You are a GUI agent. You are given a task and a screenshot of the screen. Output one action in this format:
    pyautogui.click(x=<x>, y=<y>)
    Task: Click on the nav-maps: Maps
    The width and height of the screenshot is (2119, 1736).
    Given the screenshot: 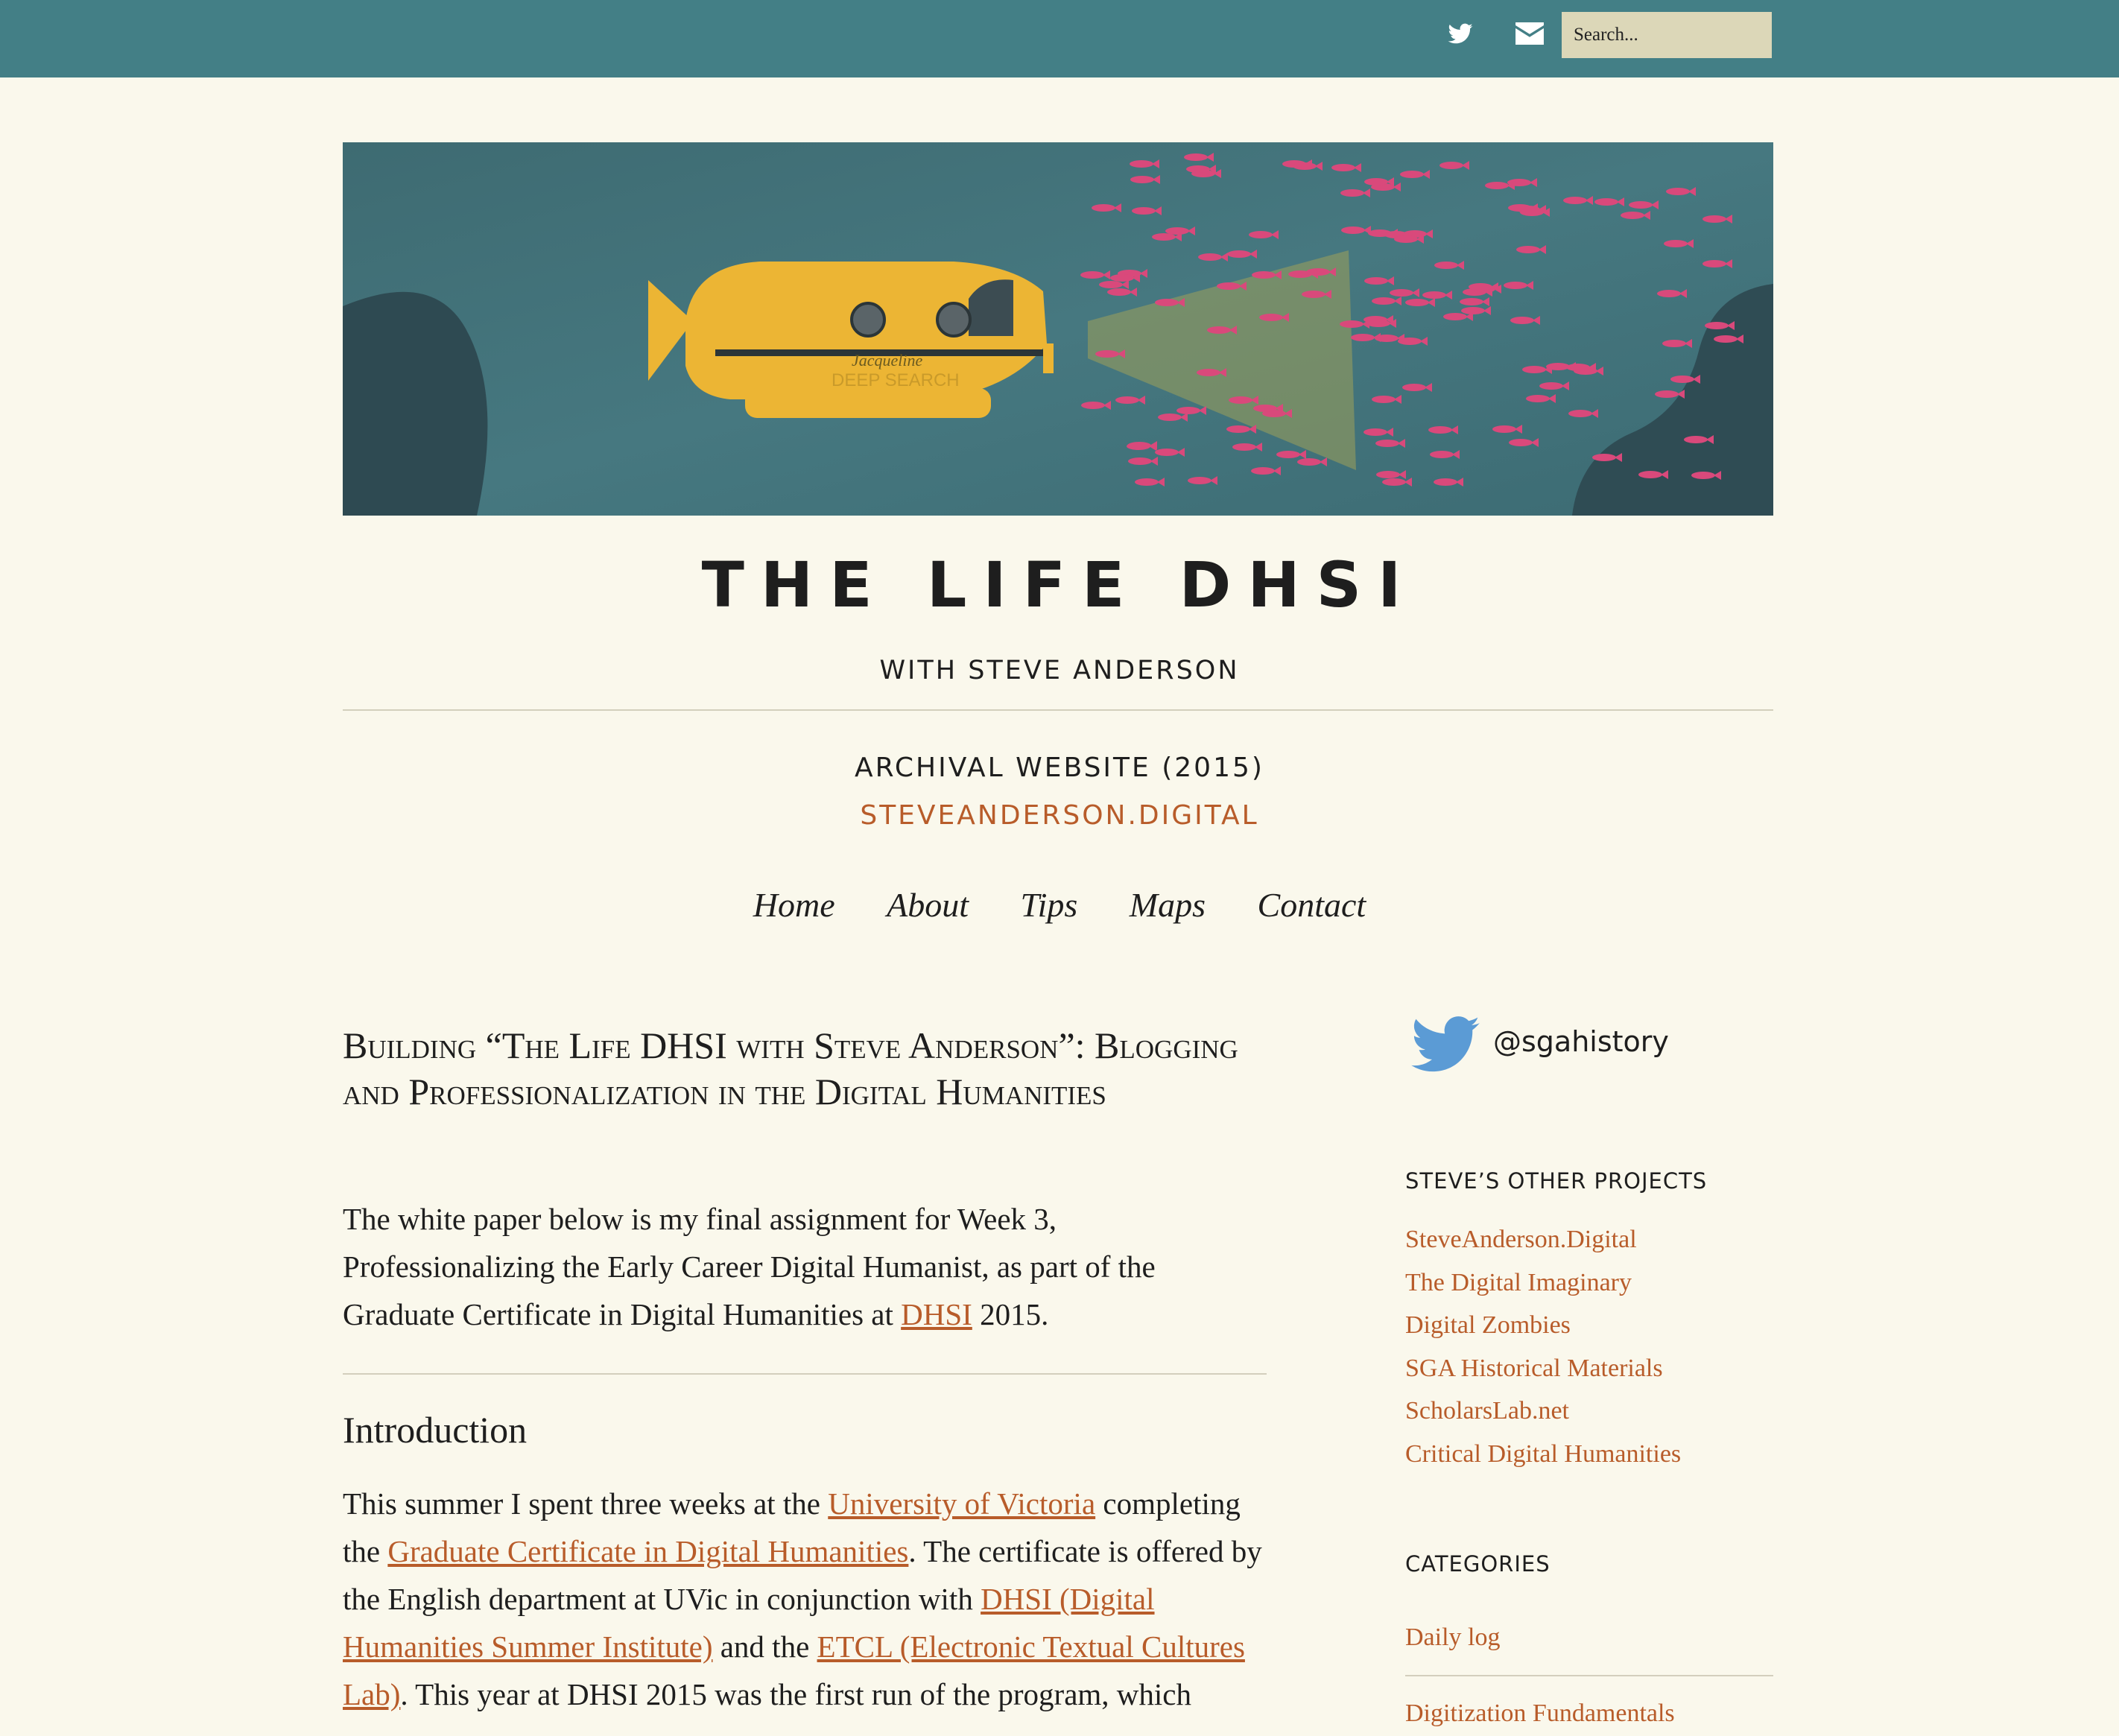 What is the action you would take?
    pyautogui.click(x=1168, y=905)
    